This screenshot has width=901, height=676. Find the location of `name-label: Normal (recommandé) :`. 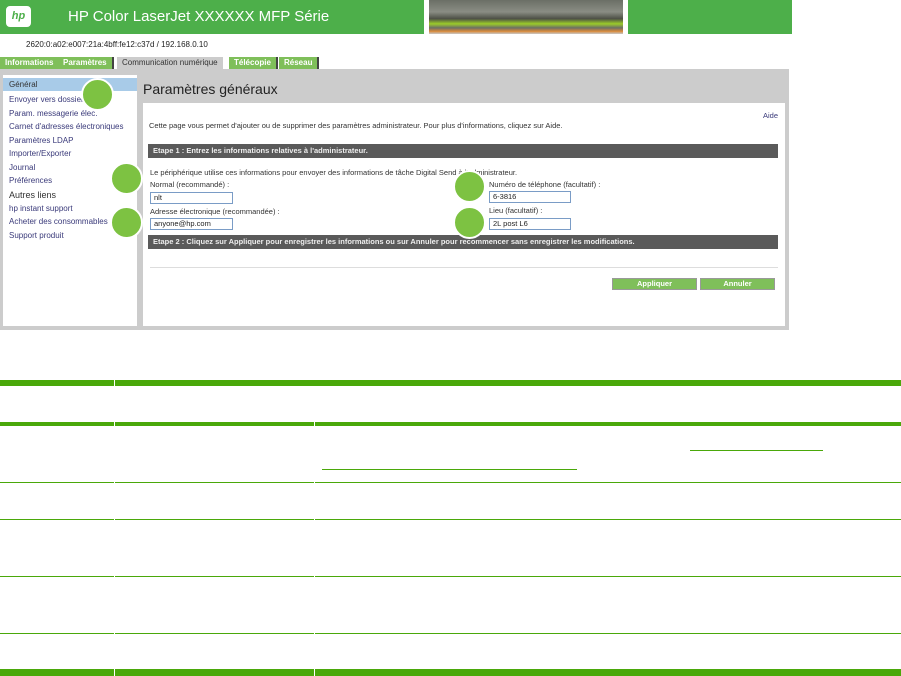

name-label: Normal (recommandé) : is located at coordinates (190, 184).